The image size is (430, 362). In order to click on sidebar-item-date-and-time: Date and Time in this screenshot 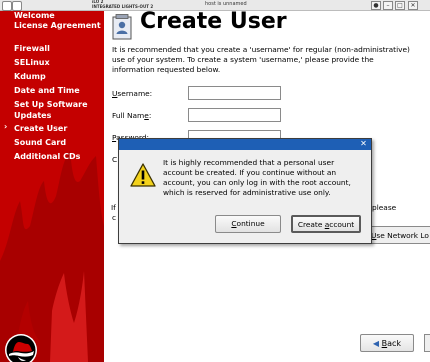, I will do `click(47, 90)`.